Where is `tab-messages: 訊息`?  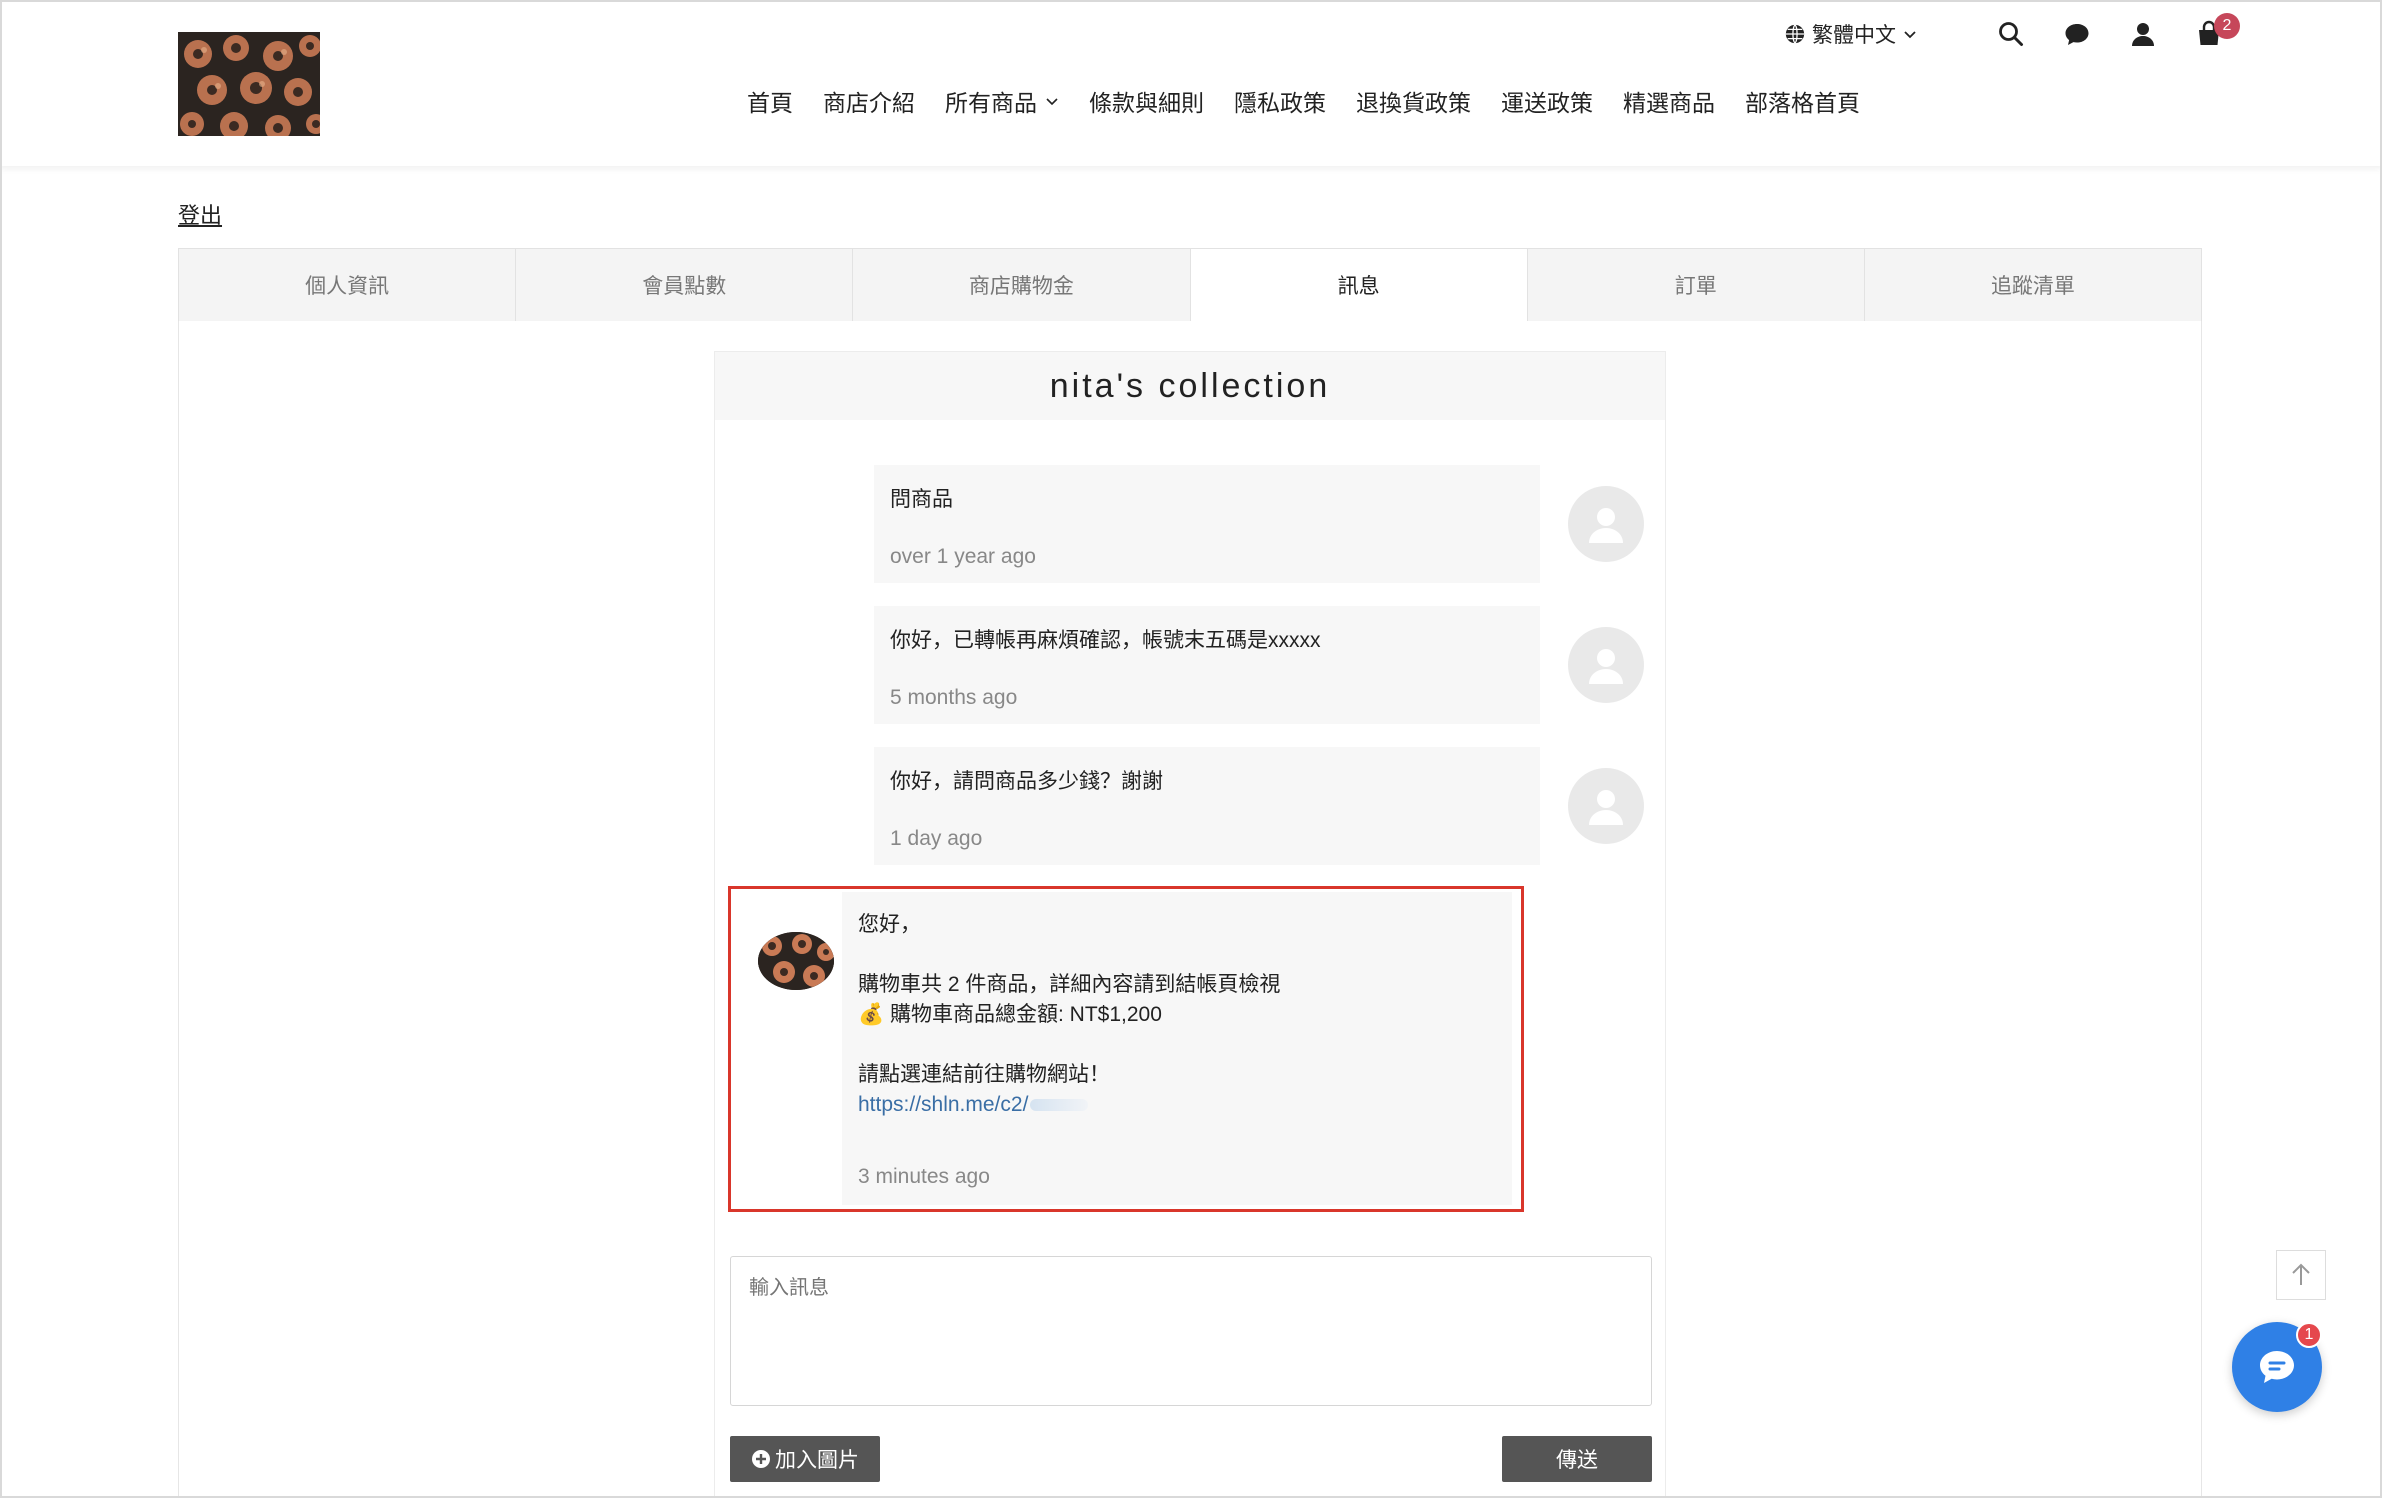 tab-messages: 訊息 is located at coordinates (1359, 285).